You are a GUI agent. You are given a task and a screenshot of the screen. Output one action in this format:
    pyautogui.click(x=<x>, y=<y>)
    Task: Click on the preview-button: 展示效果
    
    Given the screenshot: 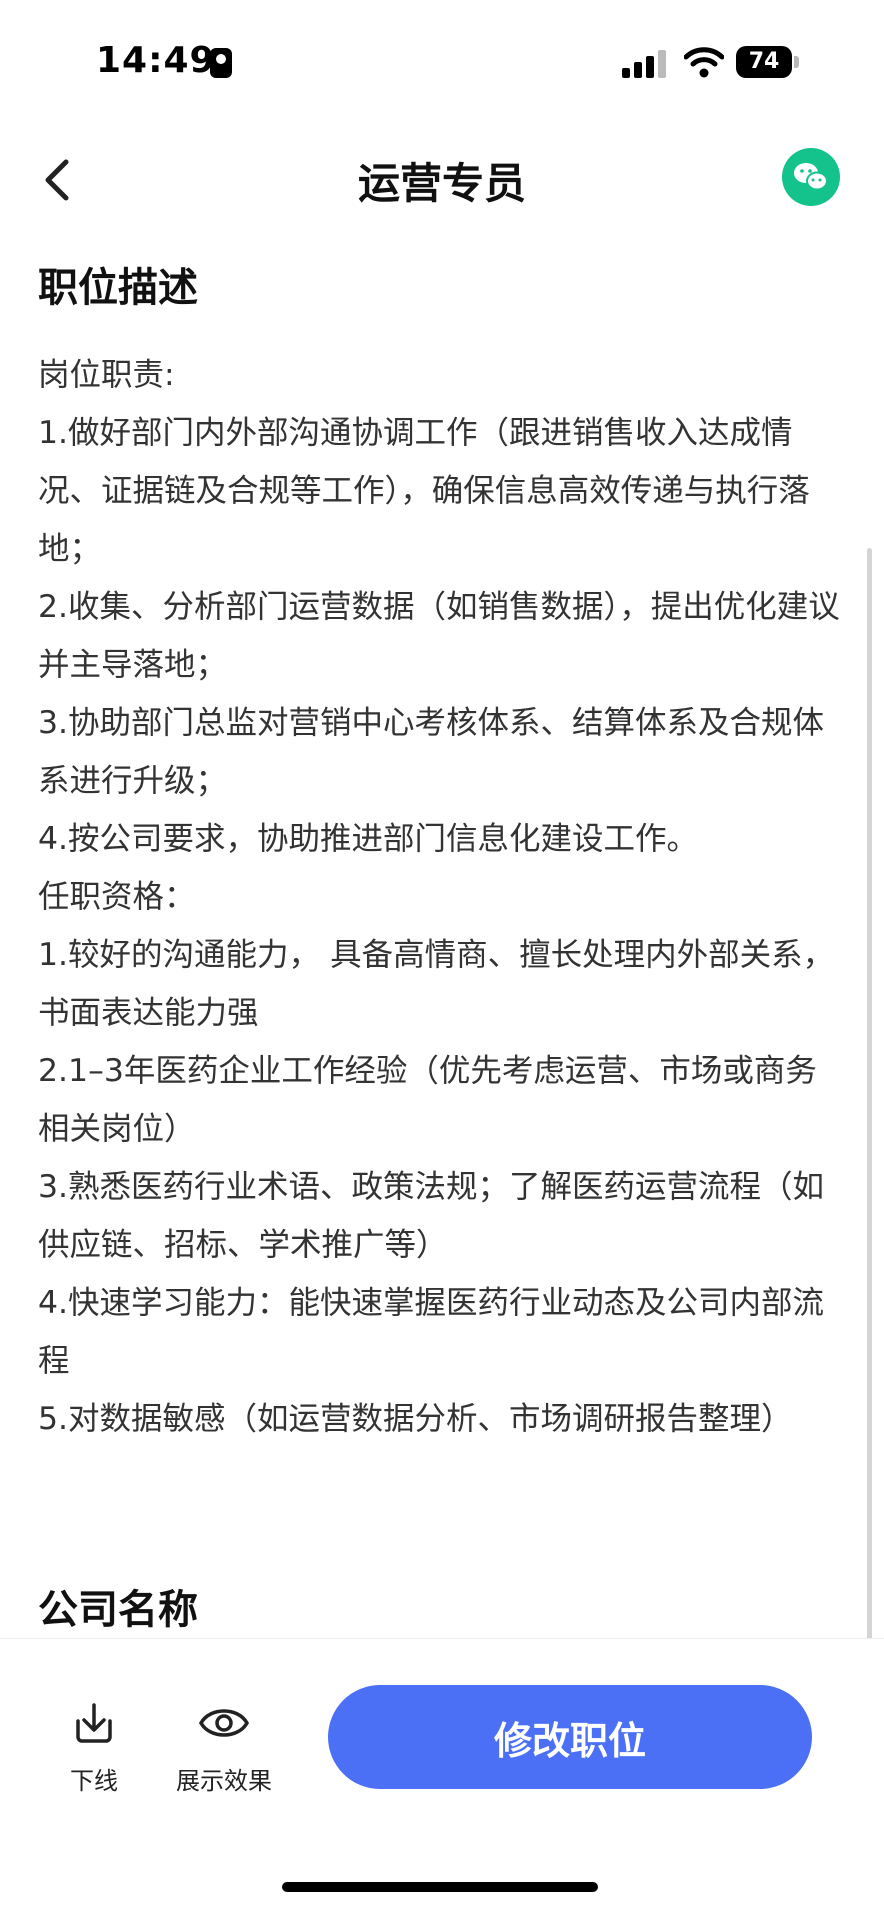 What is the action you would take?
    pyautogui.click(x=224, y=1747)
    